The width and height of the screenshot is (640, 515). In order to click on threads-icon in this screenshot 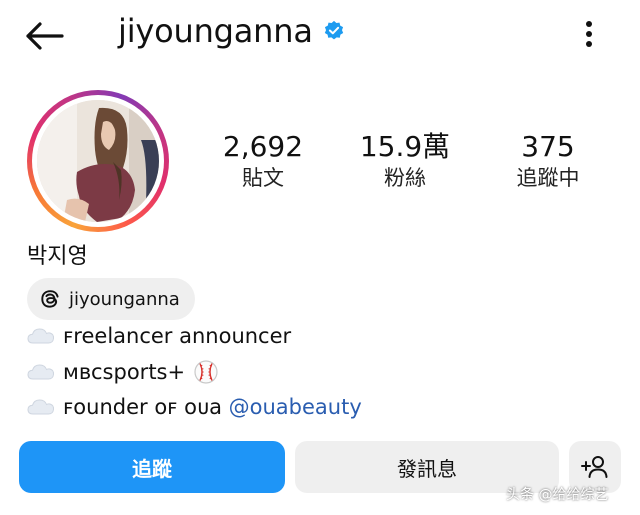, I will do `click(50, 299)`.